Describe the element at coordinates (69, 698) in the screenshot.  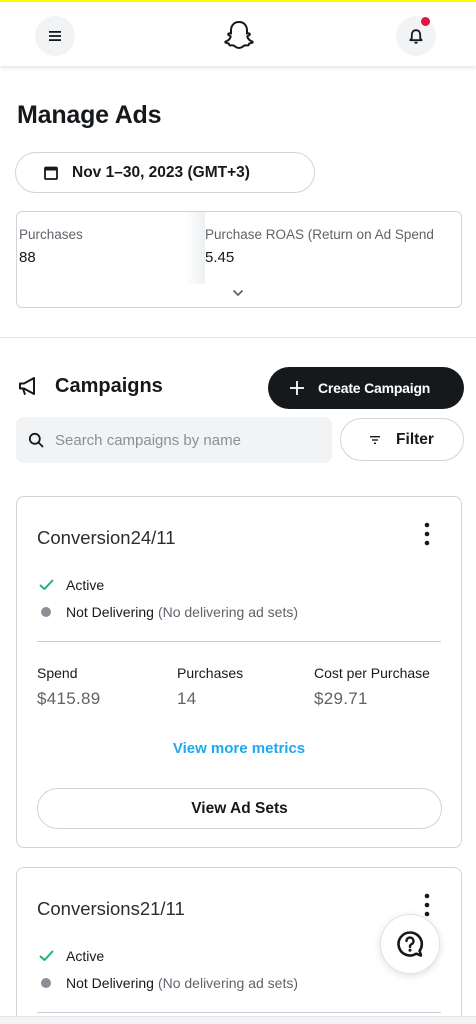
I see `stat-value: $415.89` at that location.